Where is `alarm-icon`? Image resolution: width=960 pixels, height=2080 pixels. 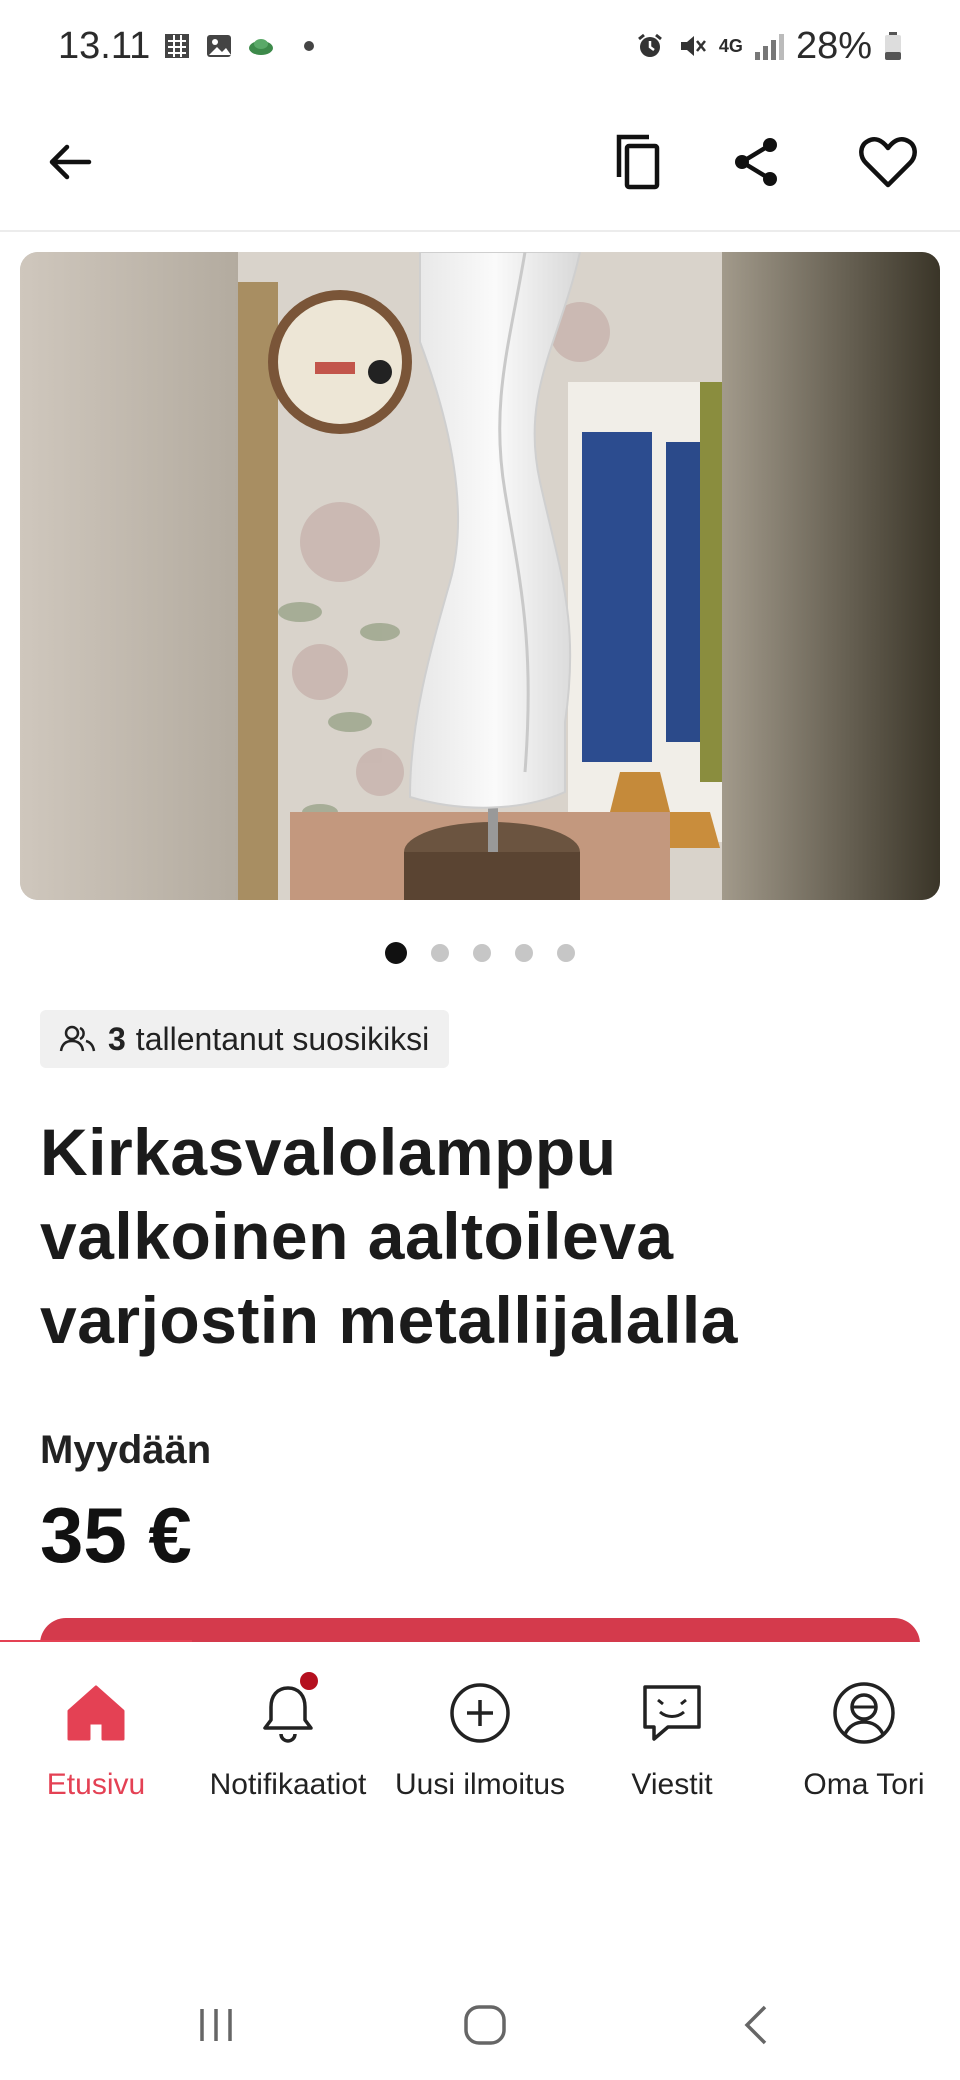
alarm-icon is located at coordinates (649, 45).